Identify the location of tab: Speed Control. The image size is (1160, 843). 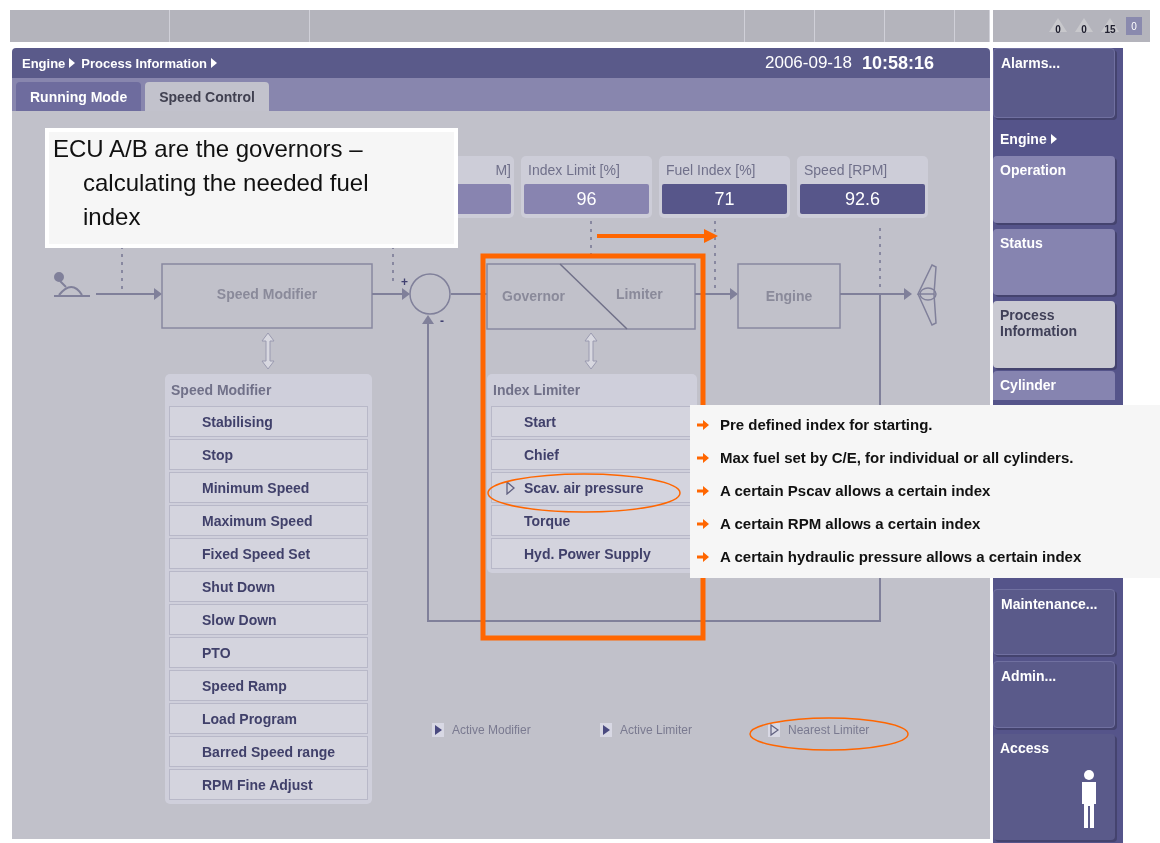
(207, 96).